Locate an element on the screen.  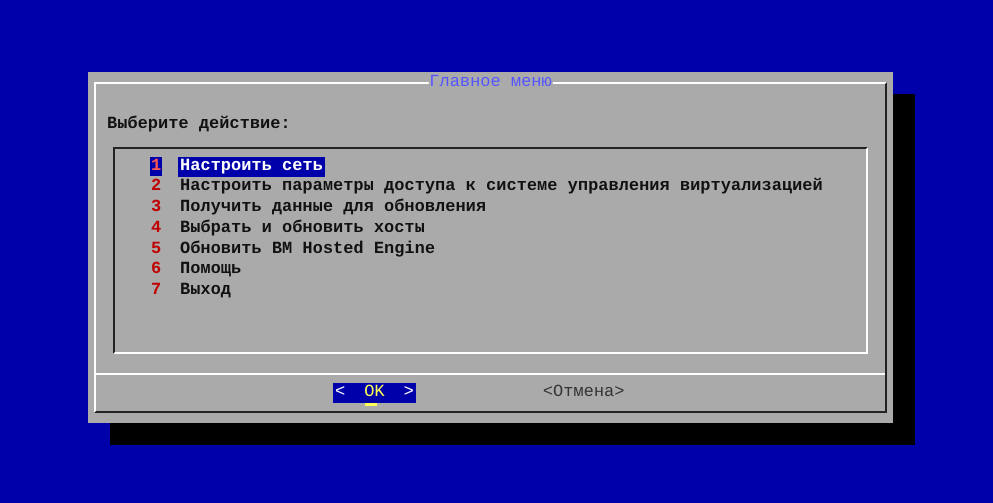
menu-item: 2 Настроить параметры доступа к системе управления виртуализацией is located at coordinates (508, 187).